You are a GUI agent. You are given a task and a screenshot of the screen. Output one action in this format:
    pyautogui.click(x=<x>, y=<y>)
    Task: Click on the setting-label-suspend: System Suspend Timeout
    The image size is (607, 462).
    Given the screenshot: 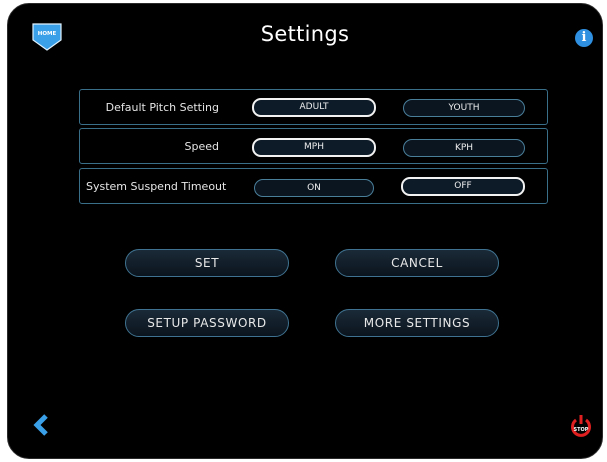 What is the action you would take?
    pyautogui.click(x=156, y=186)
    